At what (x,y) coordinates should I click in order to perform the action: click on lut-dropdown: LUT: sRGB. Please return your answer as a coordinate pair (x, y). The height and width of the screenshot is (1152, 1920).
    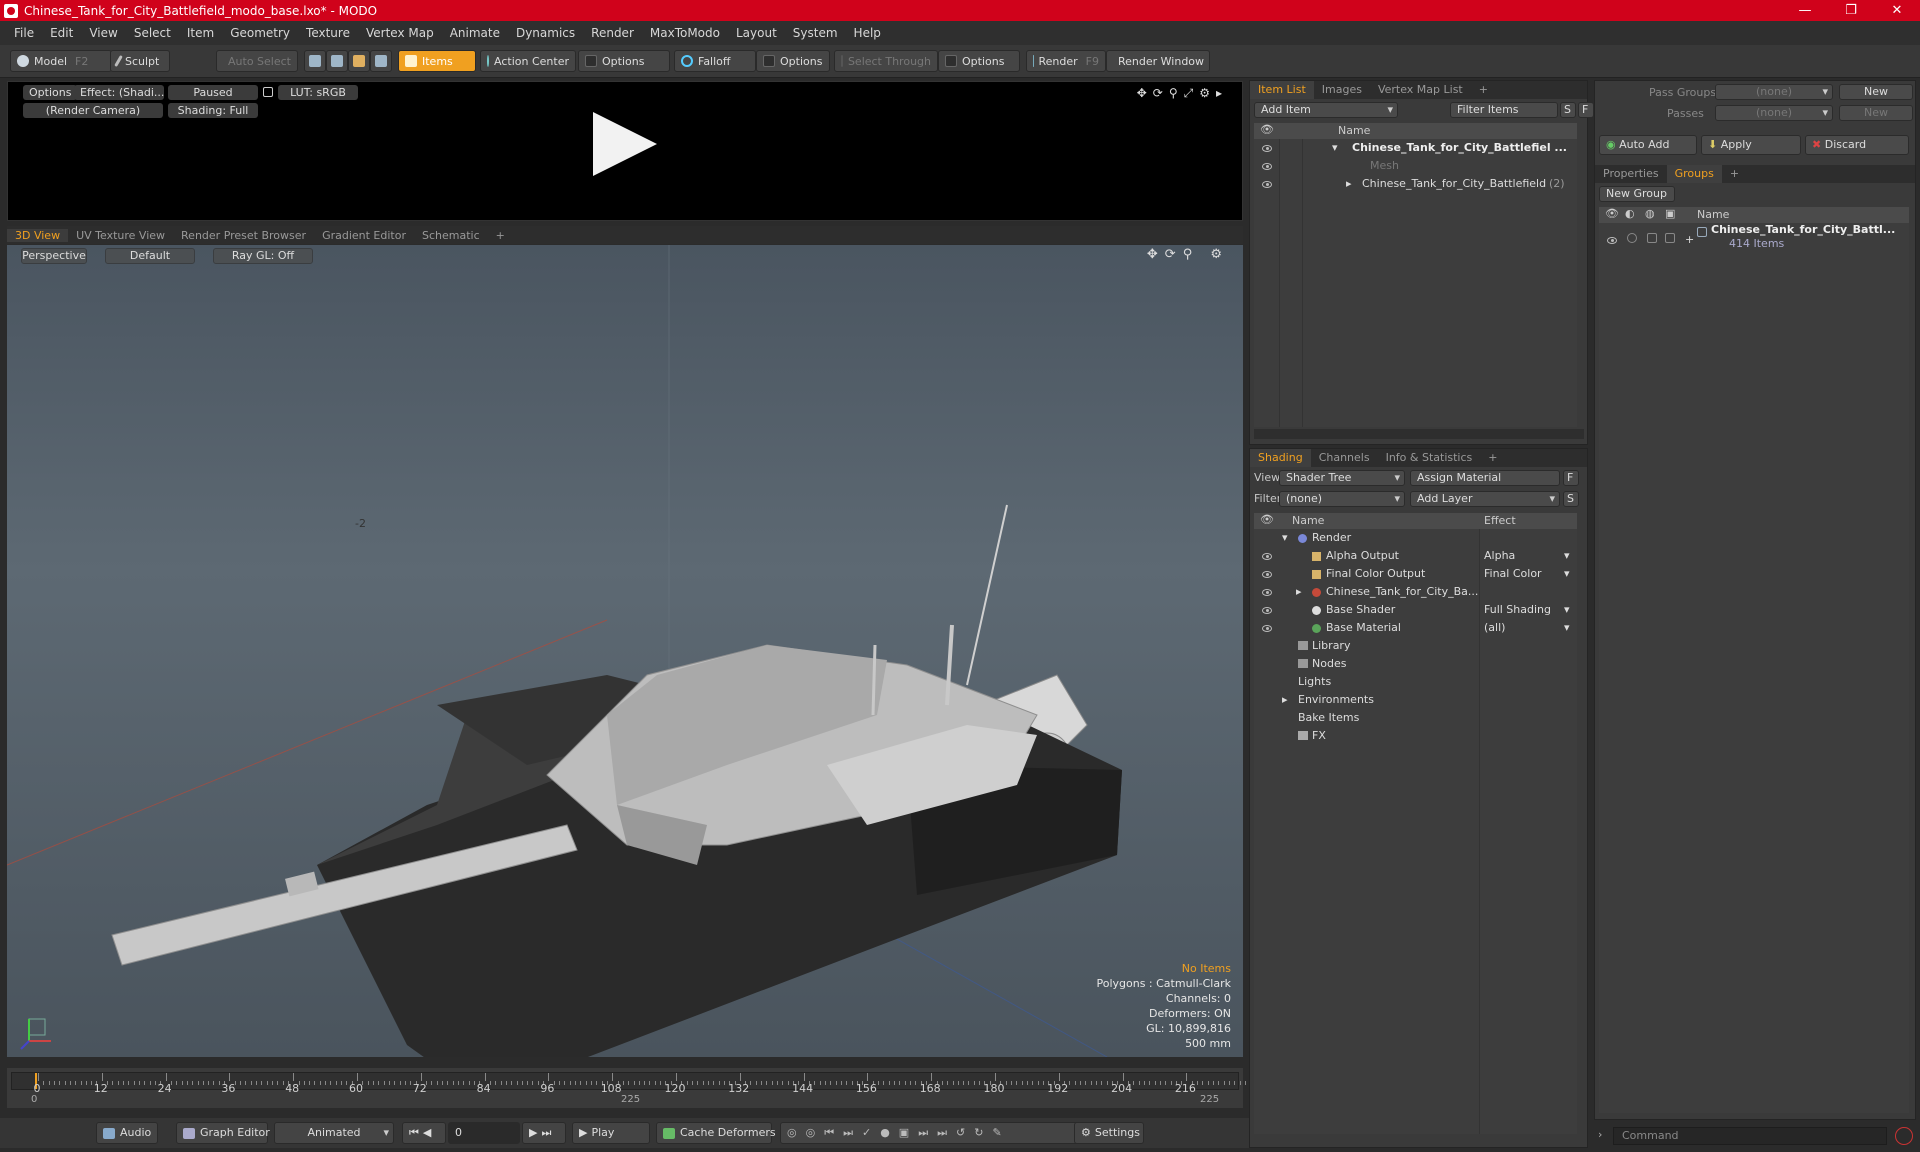
    Looking at the image, I should click on (318, 92).